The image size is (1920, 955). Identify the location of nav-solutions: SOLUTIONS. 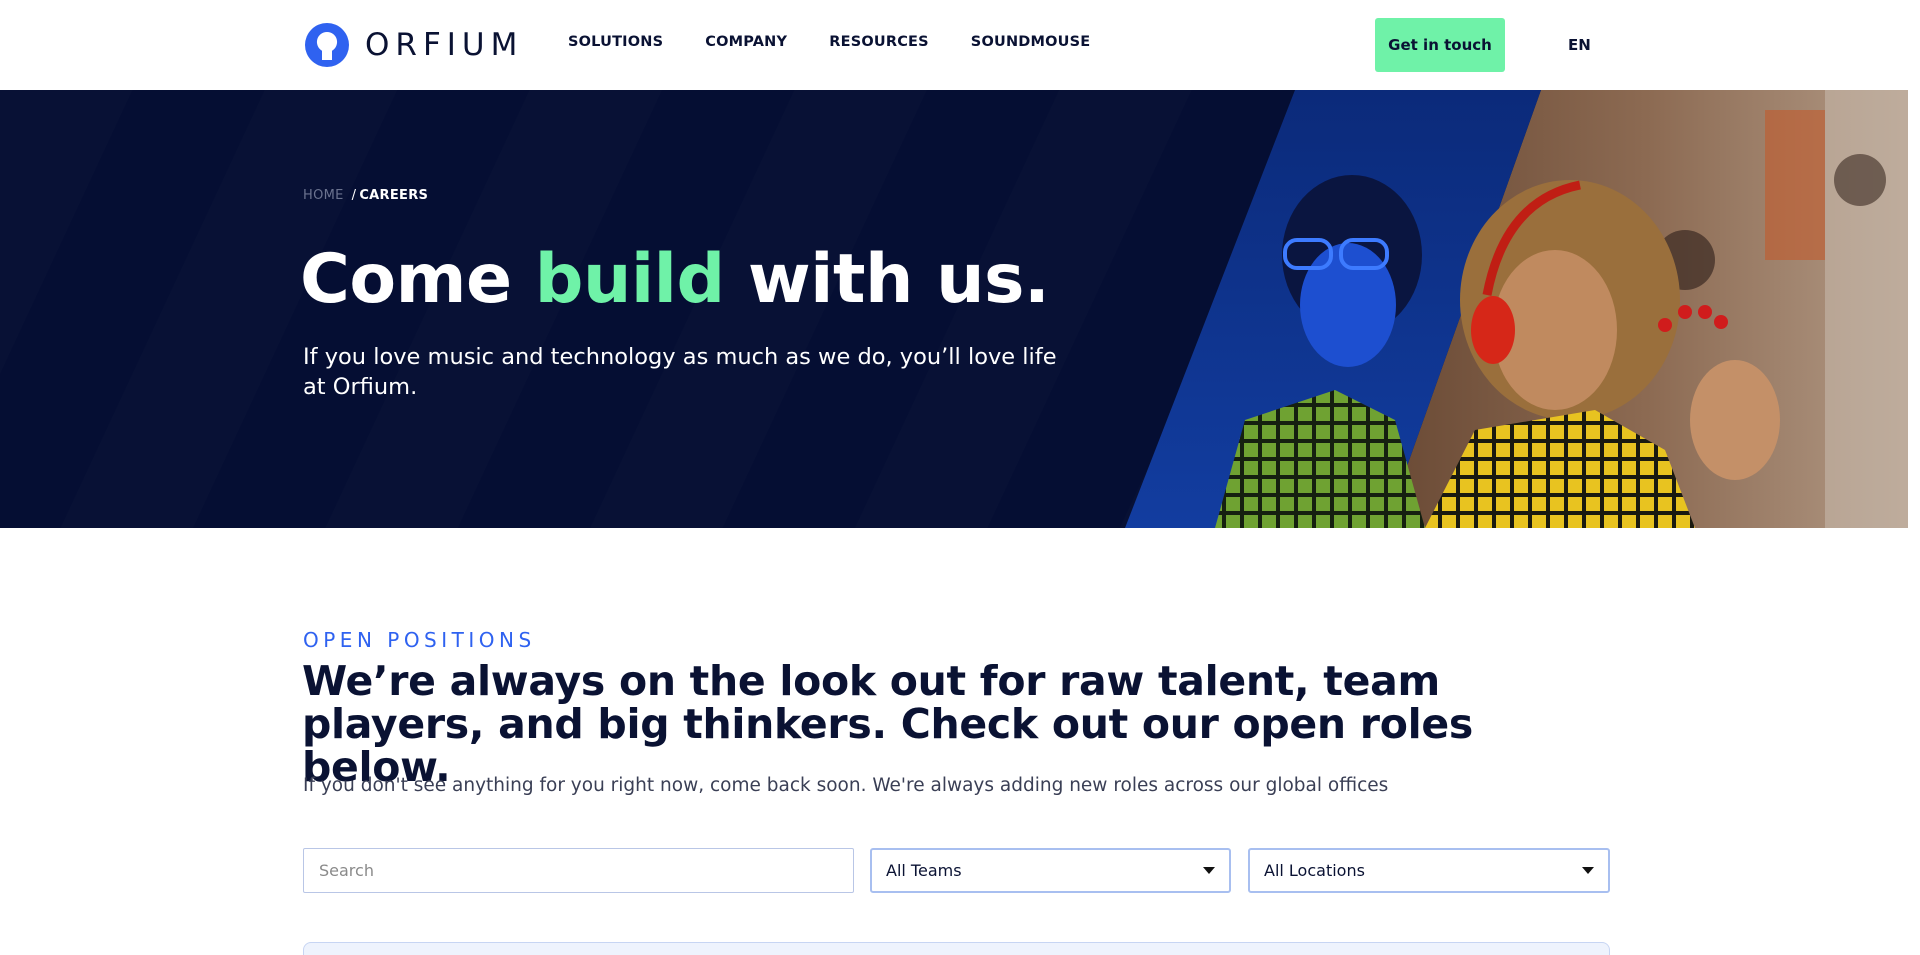
(615, 42).